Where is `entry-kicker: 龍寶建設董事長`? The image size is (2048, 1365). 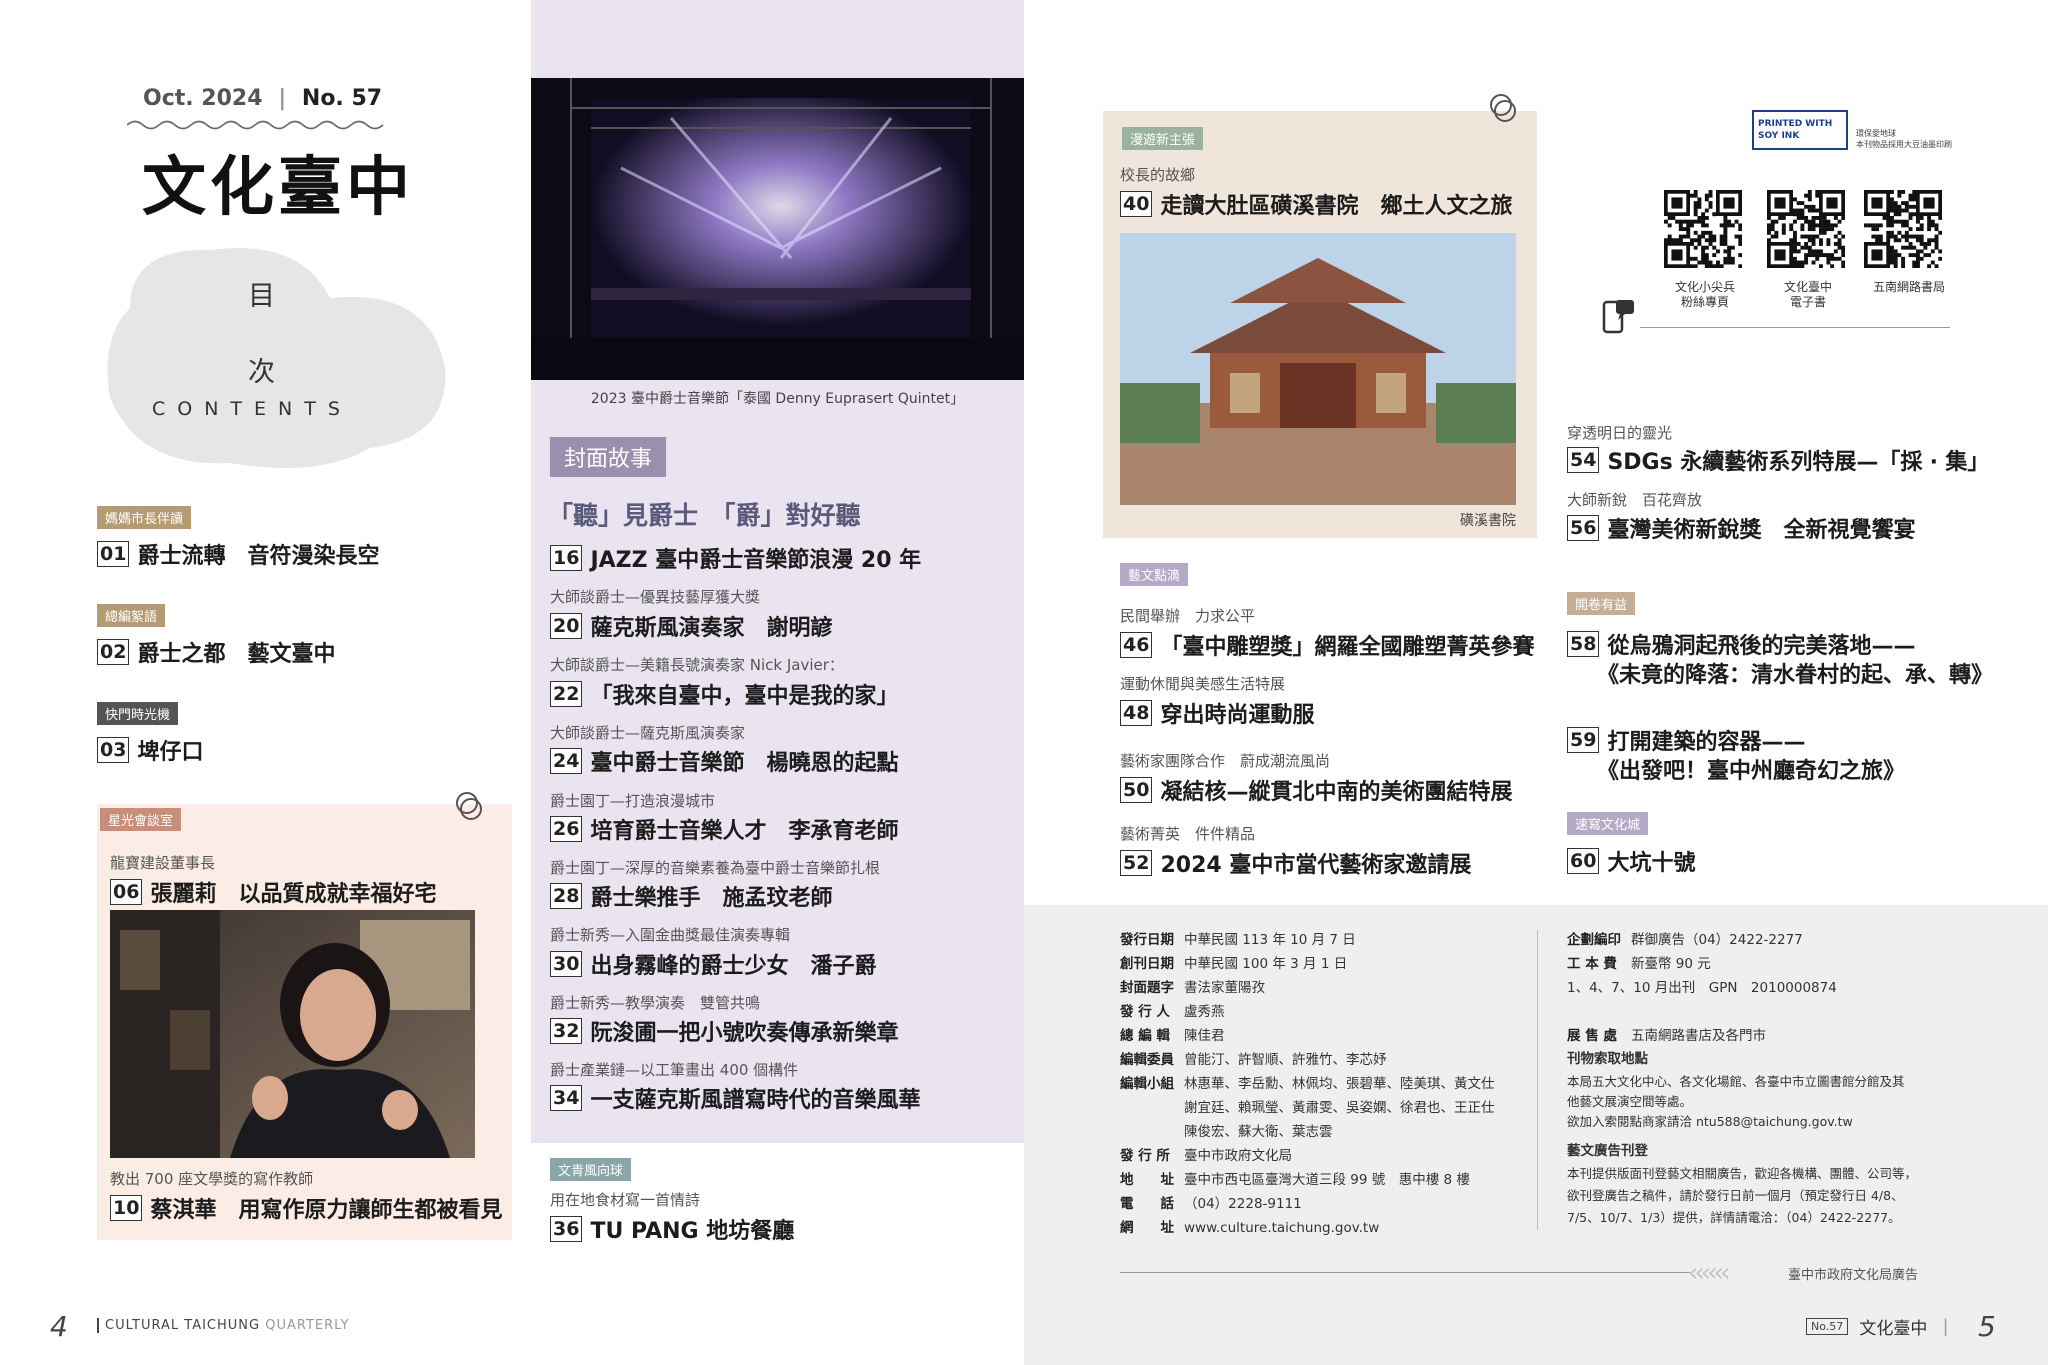 entry-kicker: 龍寶建設董事長 is located at coordinates (163, 863).